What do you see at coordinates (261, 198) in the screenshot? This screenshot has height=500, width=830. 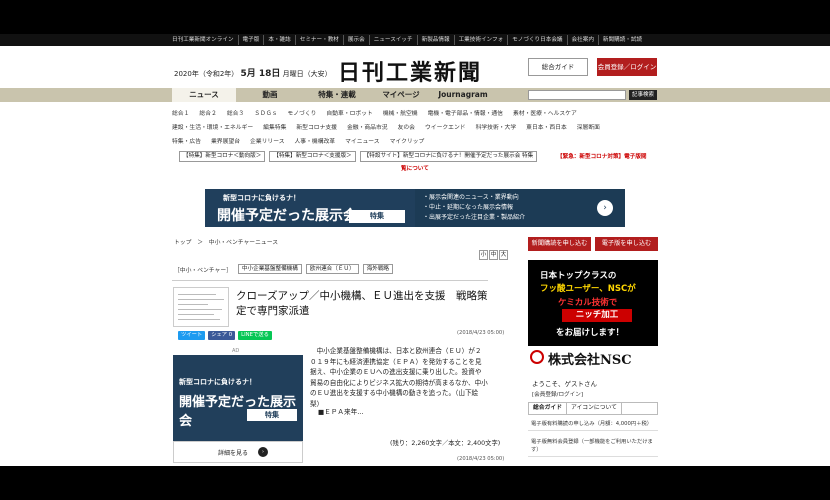 I see `banner-subtitle: 新型コロナに負けるナ！` at bounding box center [261, 198].